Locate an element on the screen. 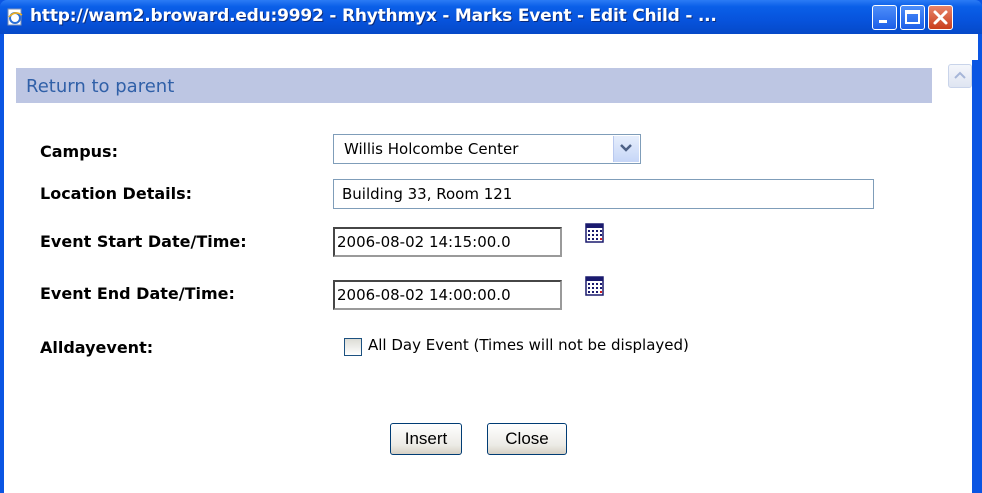 This screenshot has height=493, width=982. scroll-up-button is located at coordinates (960, 76).